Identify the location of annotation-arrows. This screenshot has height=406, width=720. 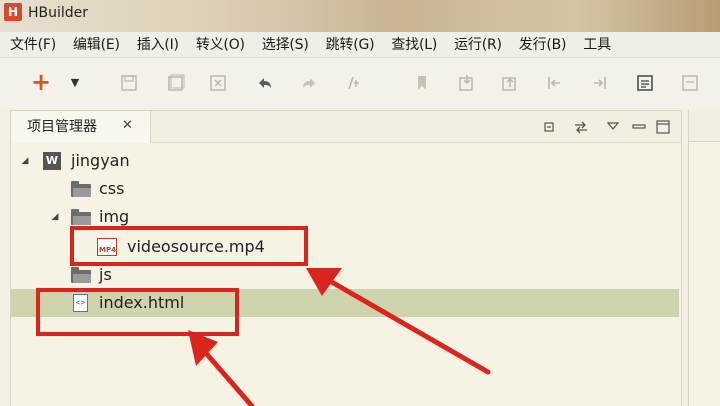
(339, 337).